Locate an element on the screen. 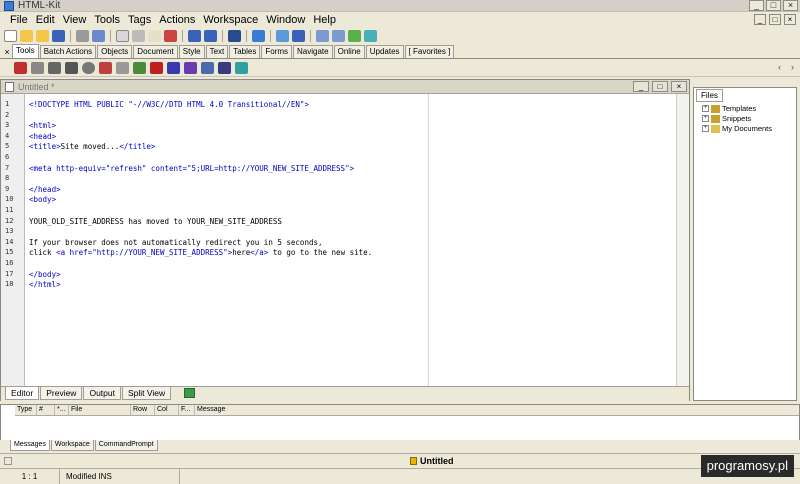 The image size is (800, 484). code-line: <html> is located at coordinates (42, 125).